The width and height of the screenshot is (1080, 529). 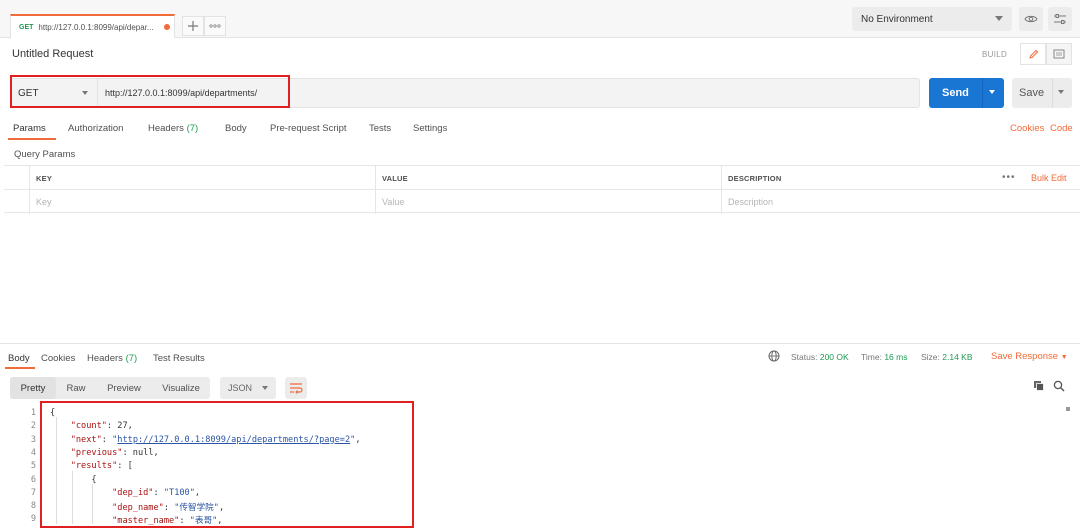 I want to click on size-label: Size:, so click(x=930, y=357).